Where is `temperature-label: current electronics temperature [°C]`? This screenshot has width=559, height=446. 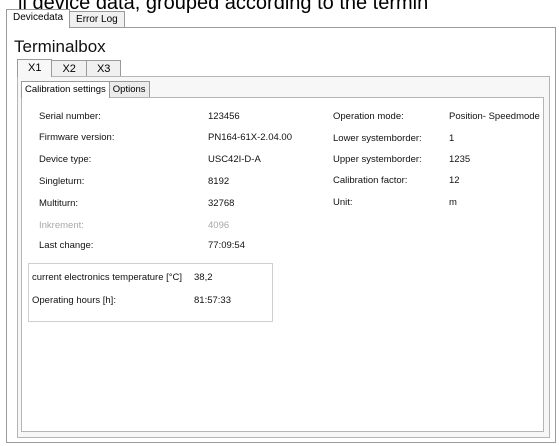 temperature-label: current electronics temperature [°C] is located at coordinates (107, 277).